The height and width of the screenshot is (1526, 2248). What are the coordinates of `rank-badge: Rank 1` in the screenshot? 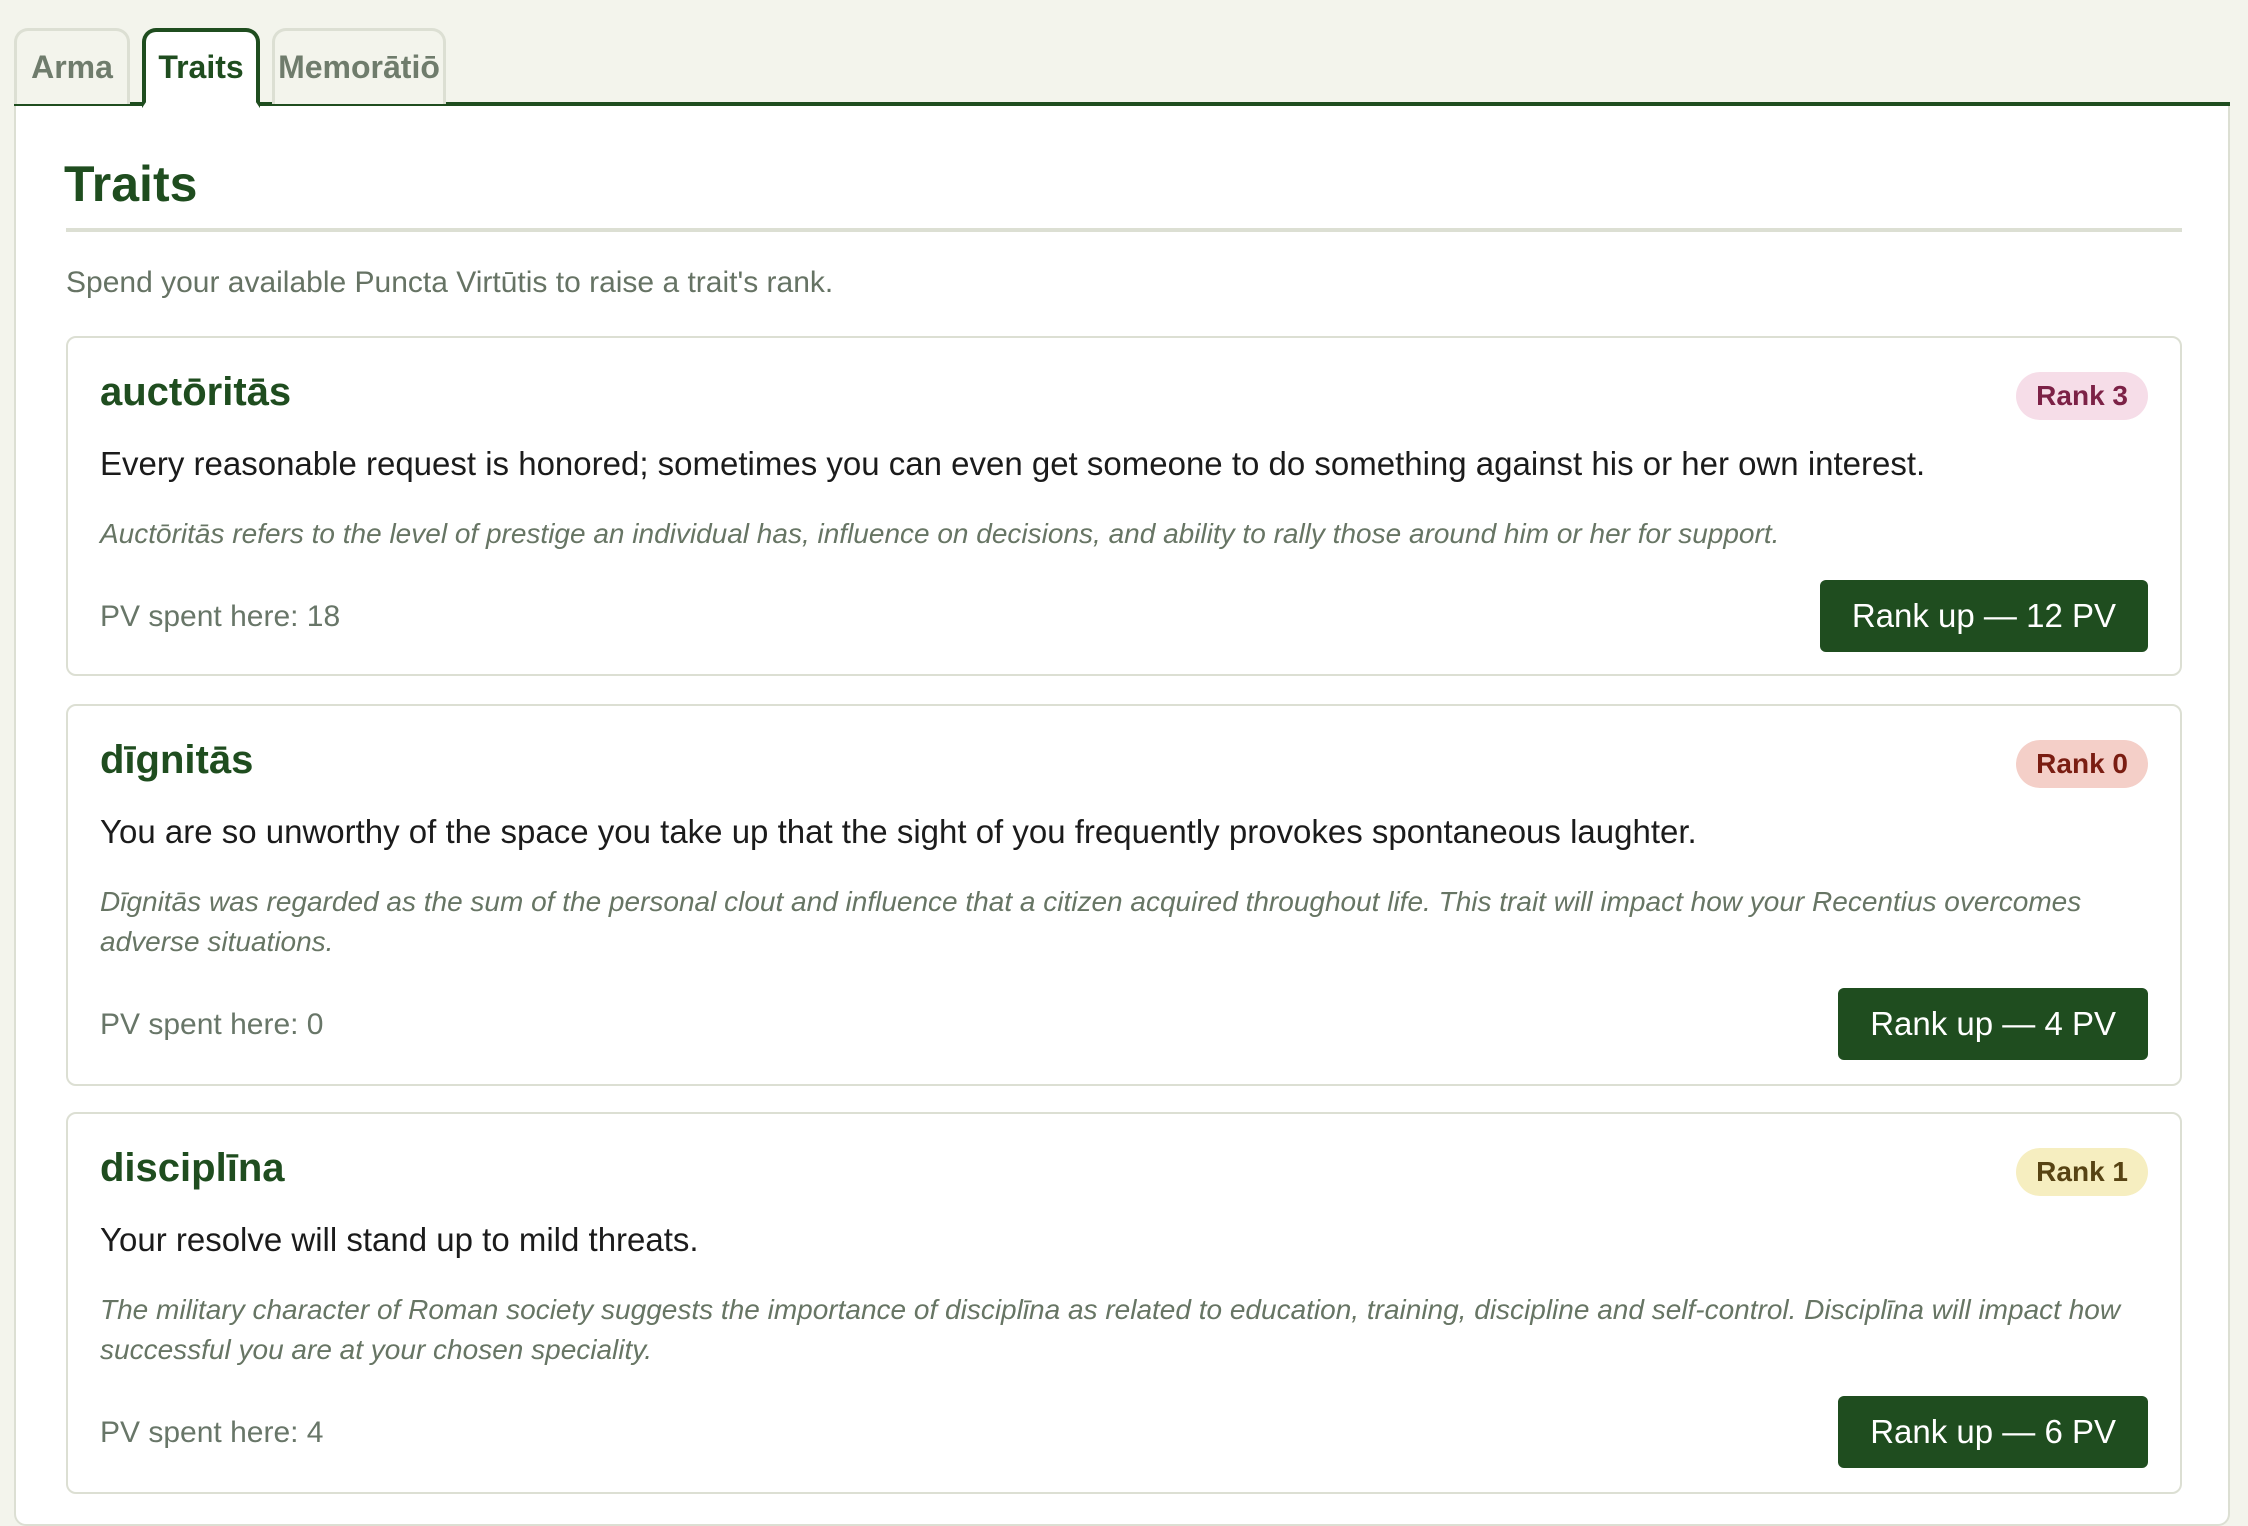 It's located at (2082, 1172).